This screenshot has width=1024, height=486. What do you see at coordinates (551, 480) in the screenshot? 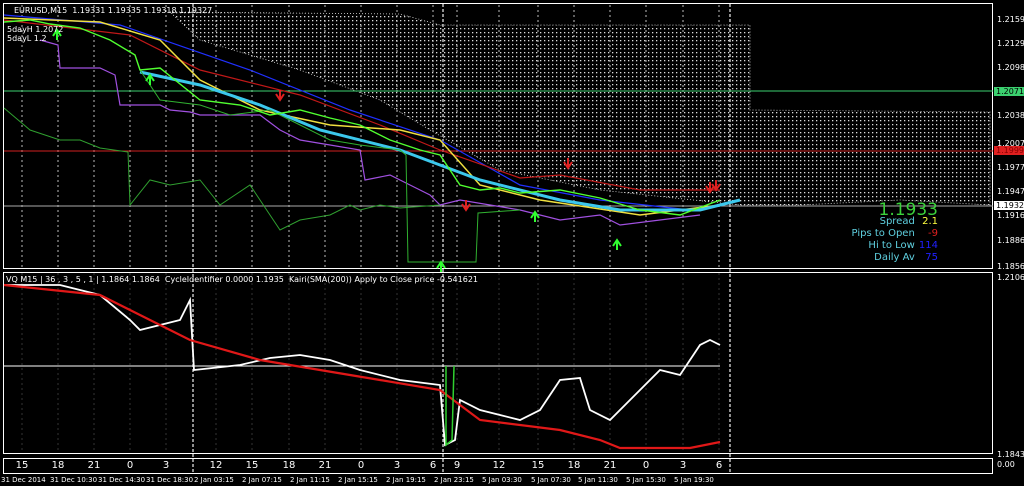
I see `date-label: 5 Jan 07:30` at bounding box center [551, 480].